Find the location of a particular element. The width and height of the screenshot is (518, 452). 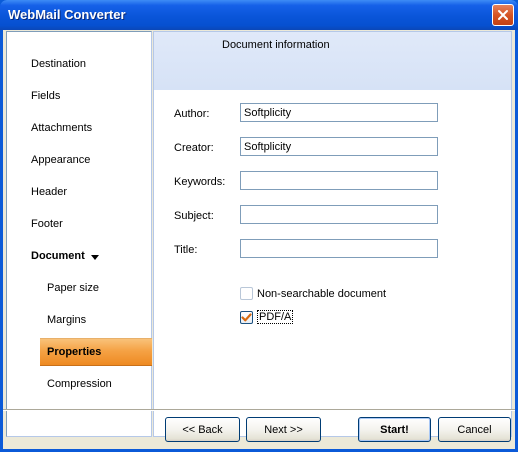

subject-input is located at coordinates (339, 214).